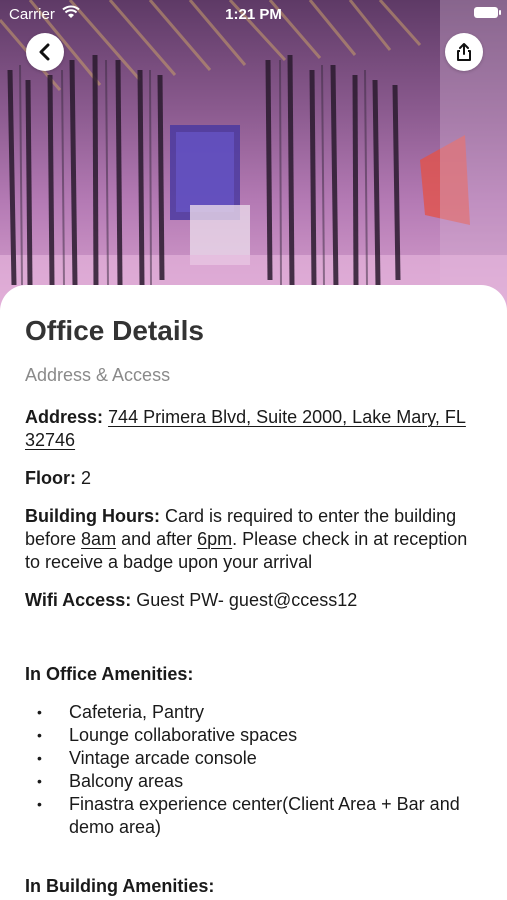 This screenshot has width=507, height=900. I want to click on status-bar: Carrier 1:21 PM, so click(253, 14).